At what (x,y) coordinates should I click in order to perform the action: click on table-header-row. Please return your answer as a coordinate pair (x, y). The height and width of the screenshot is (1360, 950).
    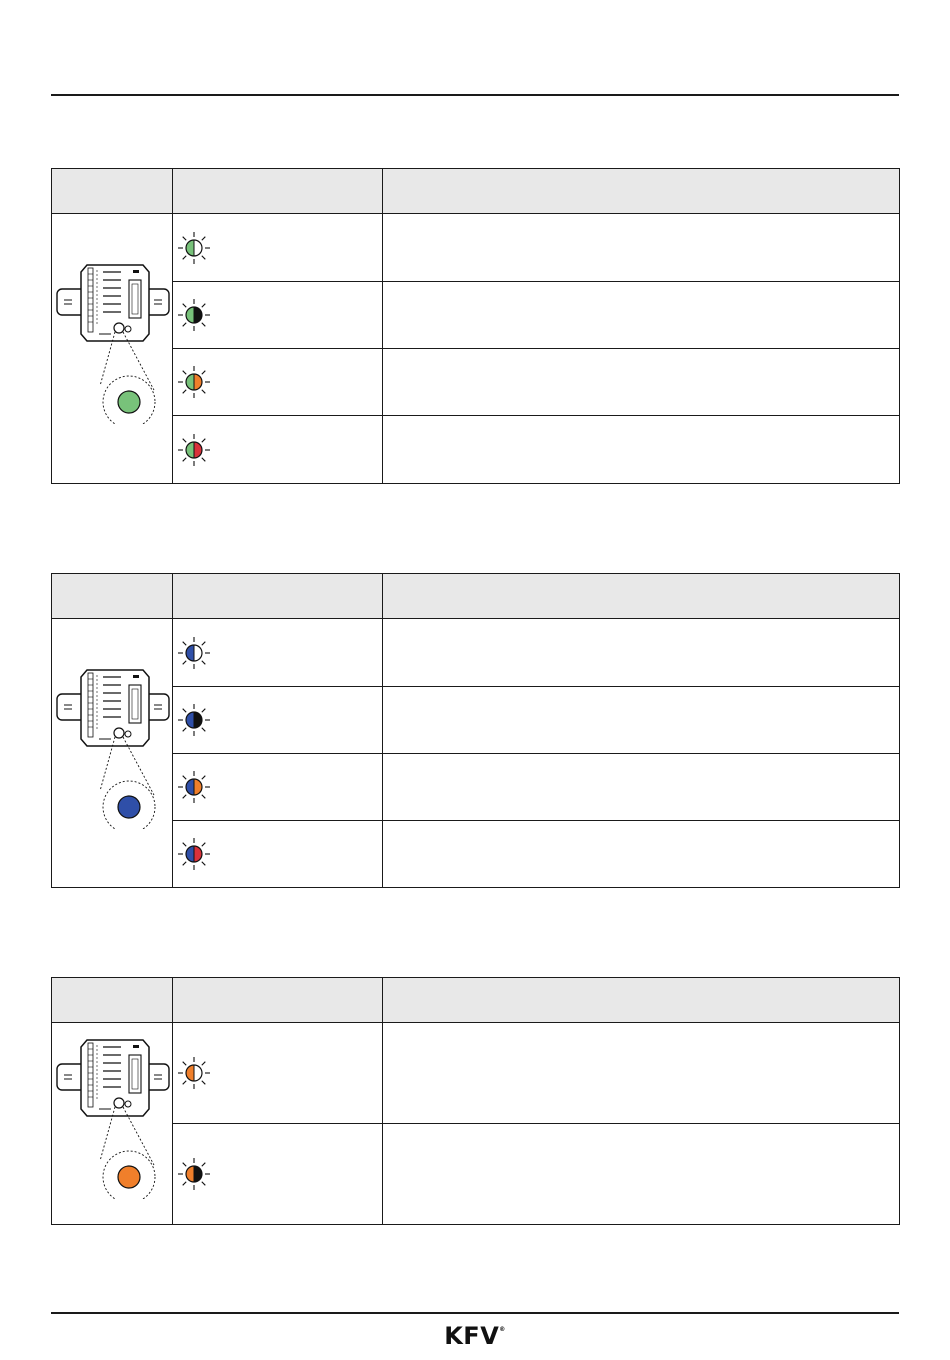
    Looking at the image, I should click on (475, 191).